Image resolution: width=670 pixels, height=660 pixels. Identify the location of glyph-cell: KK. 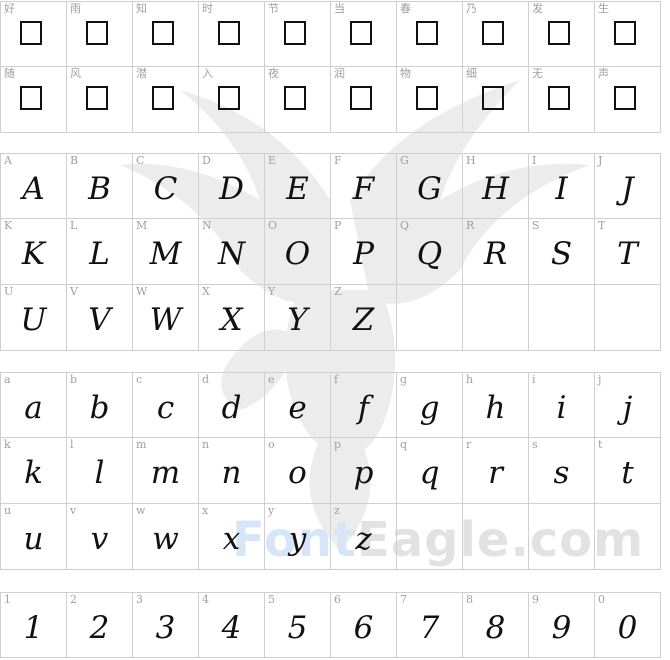
(33, 252).